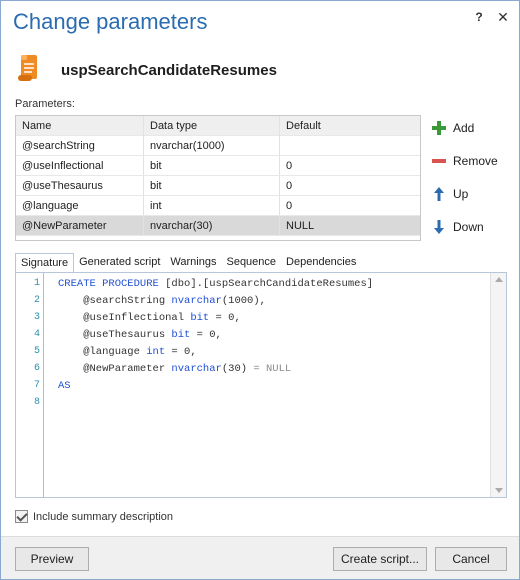 This screenshot has height=580, width=520. I want to click on code-line: @useInflectional bit = 0,, so click(149, 318).